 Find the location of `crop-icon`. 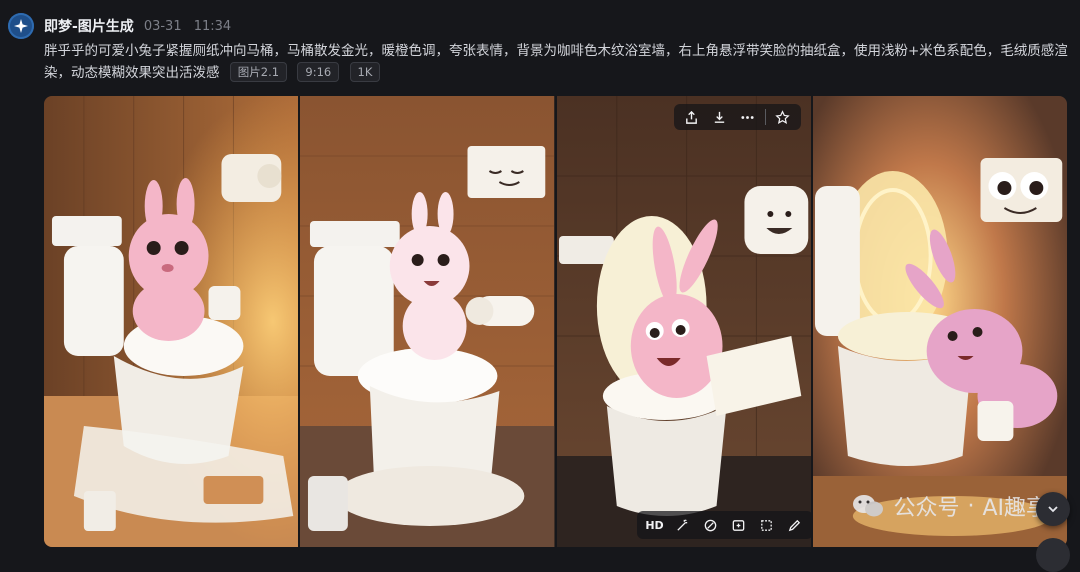

crop-icon is located at coordinates (767, 525).